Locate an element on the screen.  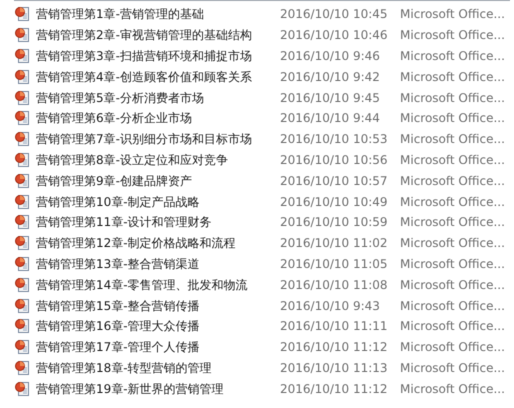
file-name: 营销管理第2章-审视营销管理的基础结构 is located at coordinates (158, 35).